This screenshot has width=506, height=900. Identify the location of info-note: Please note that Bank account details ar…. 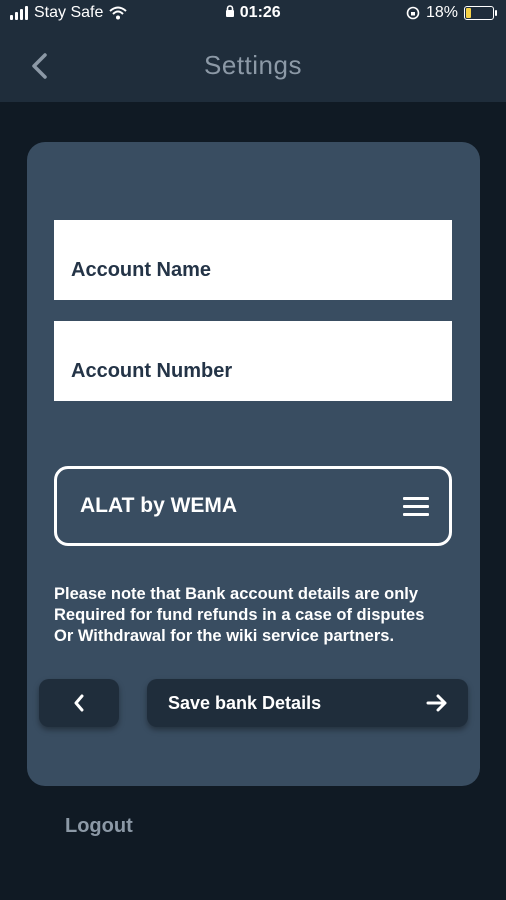
(259, 615).